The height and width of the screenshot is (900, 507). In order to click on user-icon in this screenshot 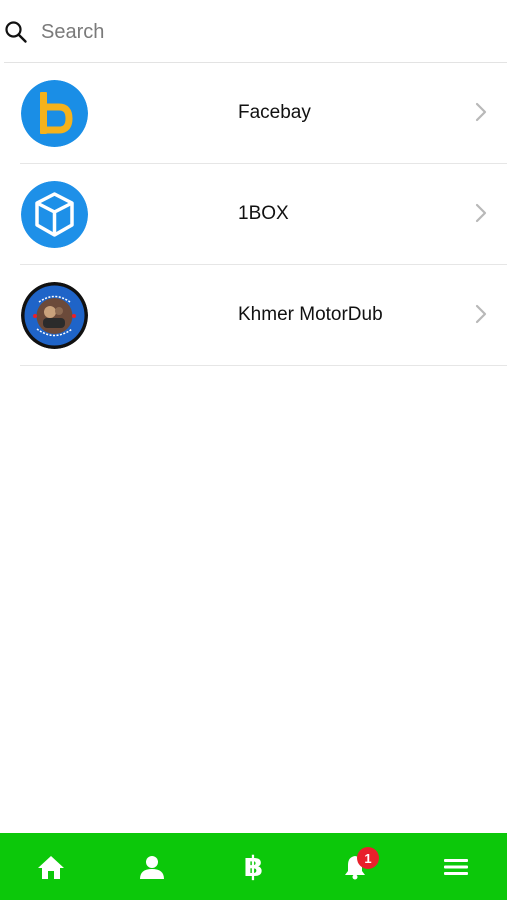, I will do `click(152, 867)`.